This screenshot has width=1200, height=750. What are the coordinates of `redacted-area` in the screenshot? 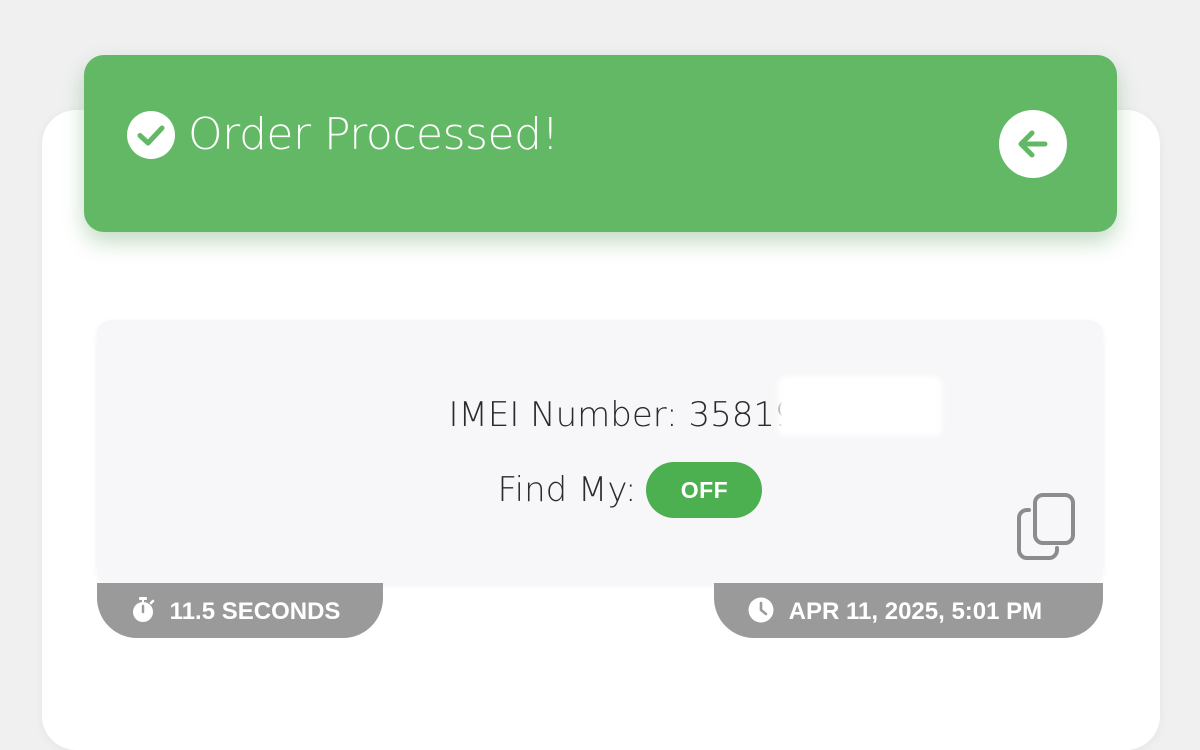 It's located at (860, 406).